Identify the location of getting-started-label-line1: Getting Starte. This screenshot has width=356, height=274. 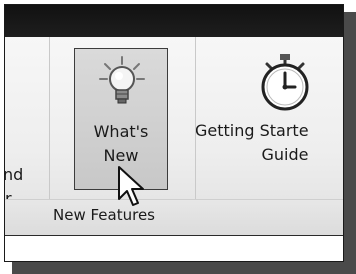
(252, 130).